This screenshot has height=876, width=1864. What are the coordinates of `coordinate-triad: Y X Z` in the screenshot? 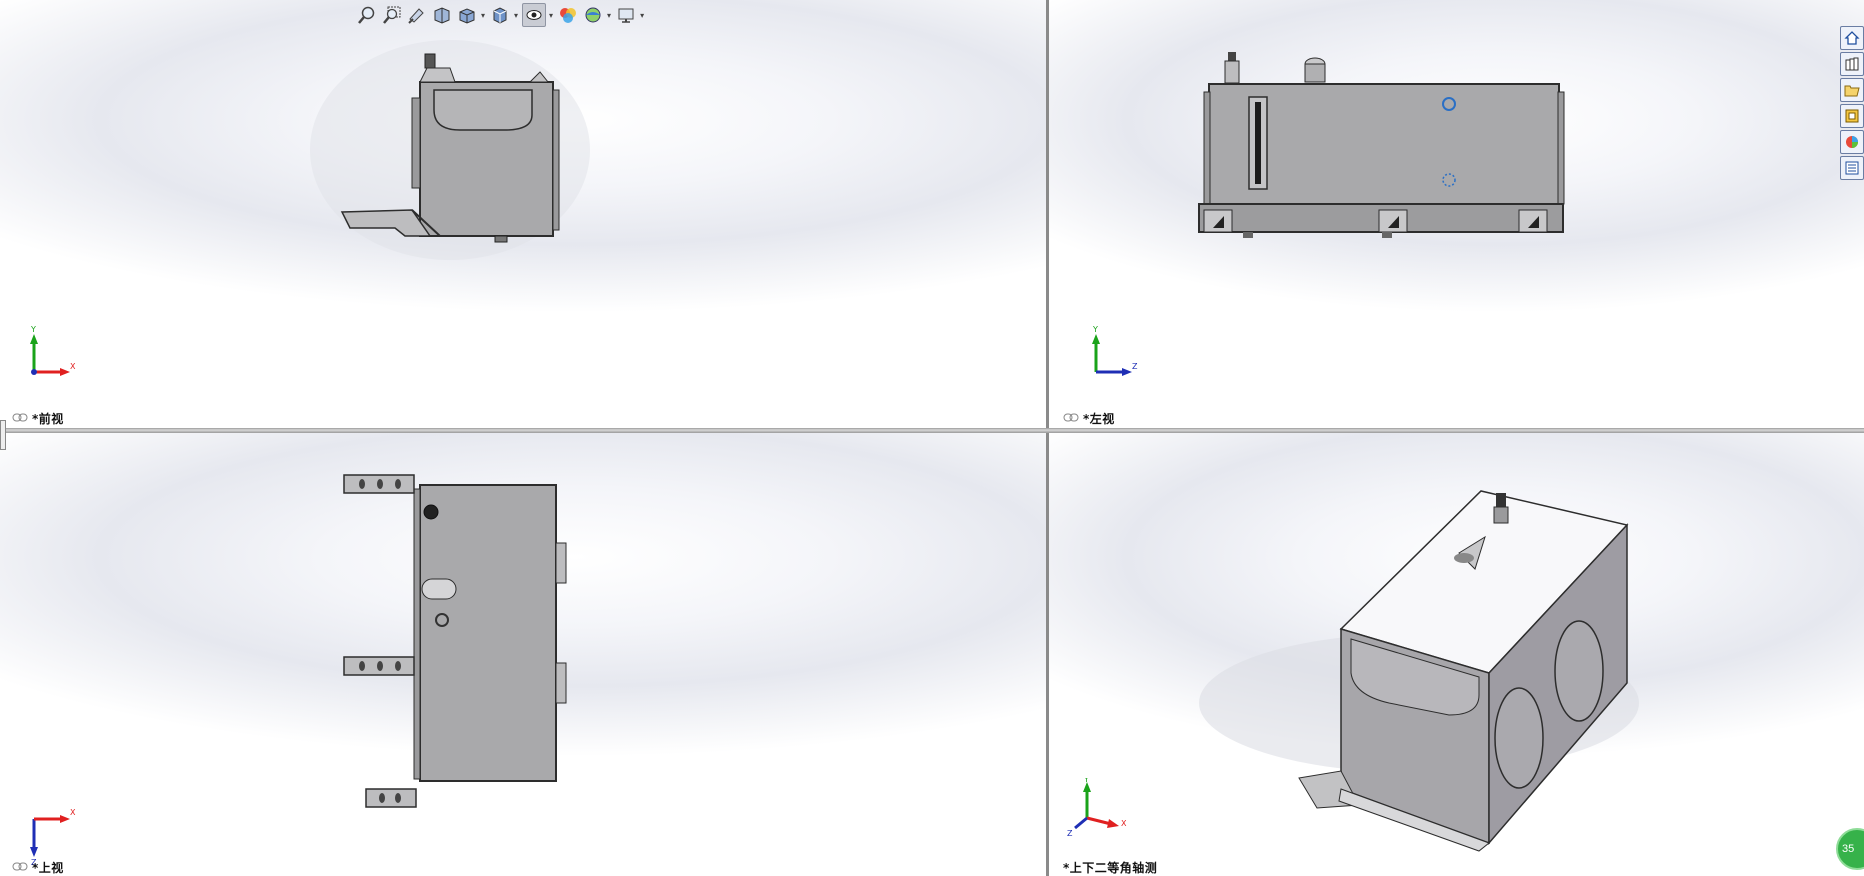 It's located at (1097, 808).